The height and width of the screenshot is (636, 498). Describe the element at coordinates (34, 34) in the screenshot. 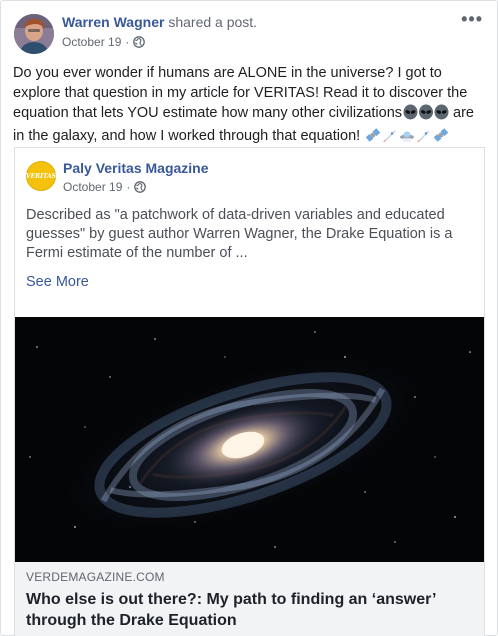

I see `author-avatar` at that location.